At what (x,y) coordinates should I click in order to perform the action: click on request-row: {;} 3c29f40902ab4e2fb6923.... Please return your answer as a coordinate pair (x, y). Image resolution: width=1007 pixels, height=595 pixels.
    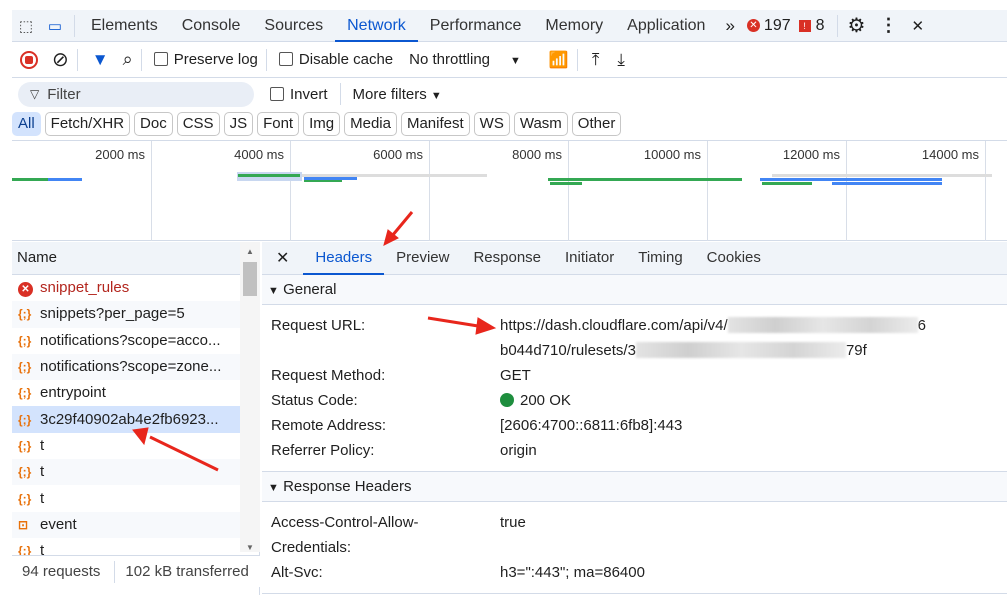
    Looking at the image, I should click on (126, 419).